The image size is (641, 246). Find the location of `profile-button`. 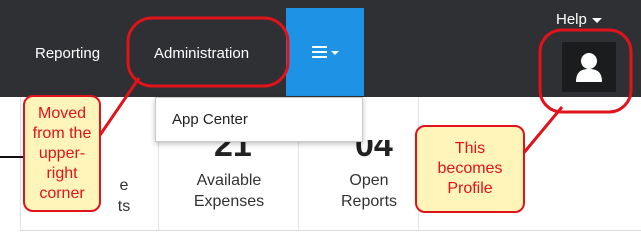

profile-button is located at coordinates (589, 67).